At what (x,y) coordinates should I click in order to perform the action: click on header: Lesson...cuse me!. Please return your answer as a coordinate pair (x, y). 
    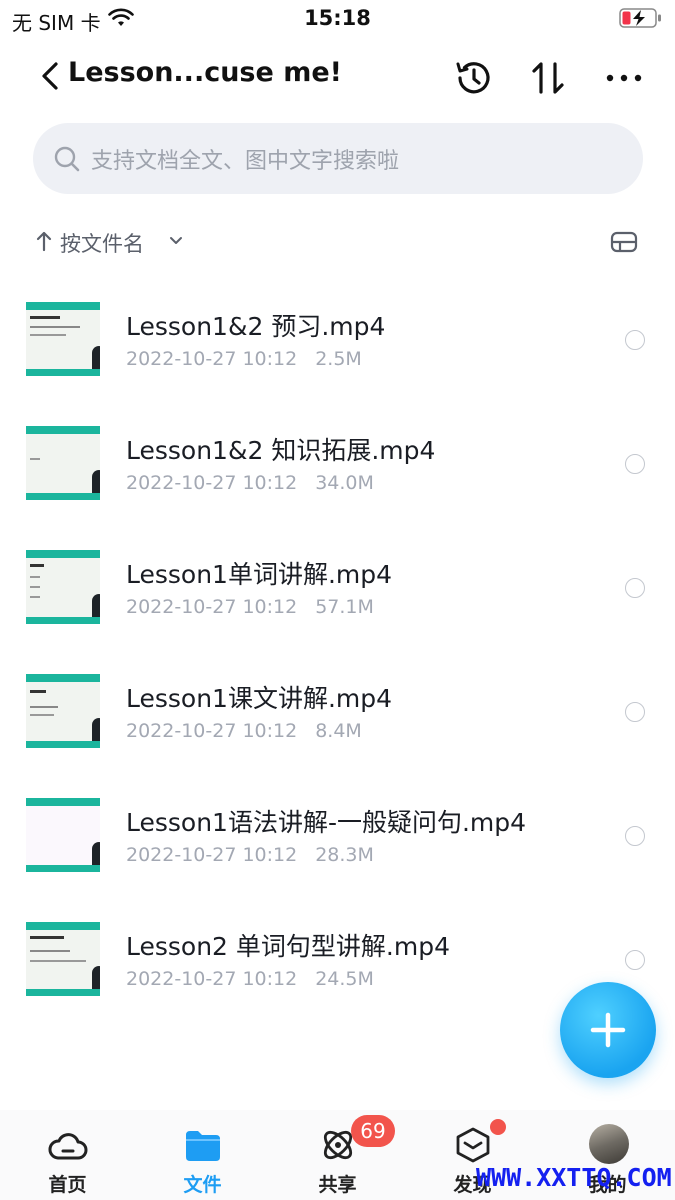
    Looking at the image, I should click on (337, 76).